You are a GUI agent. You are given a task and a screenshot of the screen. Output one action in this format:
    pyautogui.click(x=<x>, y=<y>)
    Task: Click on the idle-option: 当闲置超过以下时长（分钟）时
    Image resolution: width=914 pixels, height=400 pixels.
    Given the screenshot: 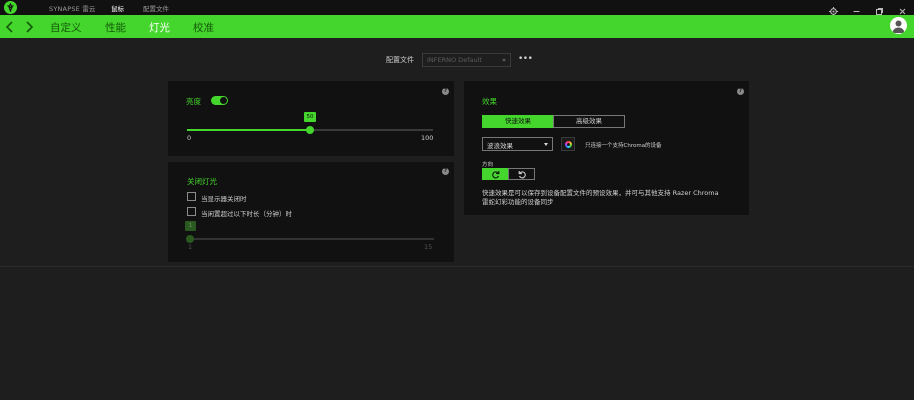 What is the action you would take?
    pyautogui.click(x=287, y=212)
    